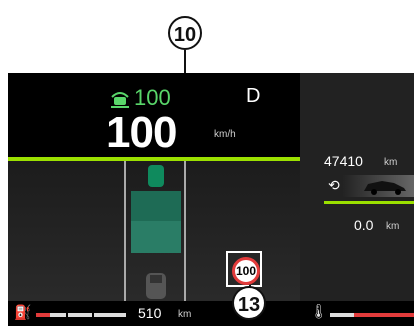 The width and height of the screenshot is (414, 326). I want to click on fuel-gauge-low, so click(43, 315).